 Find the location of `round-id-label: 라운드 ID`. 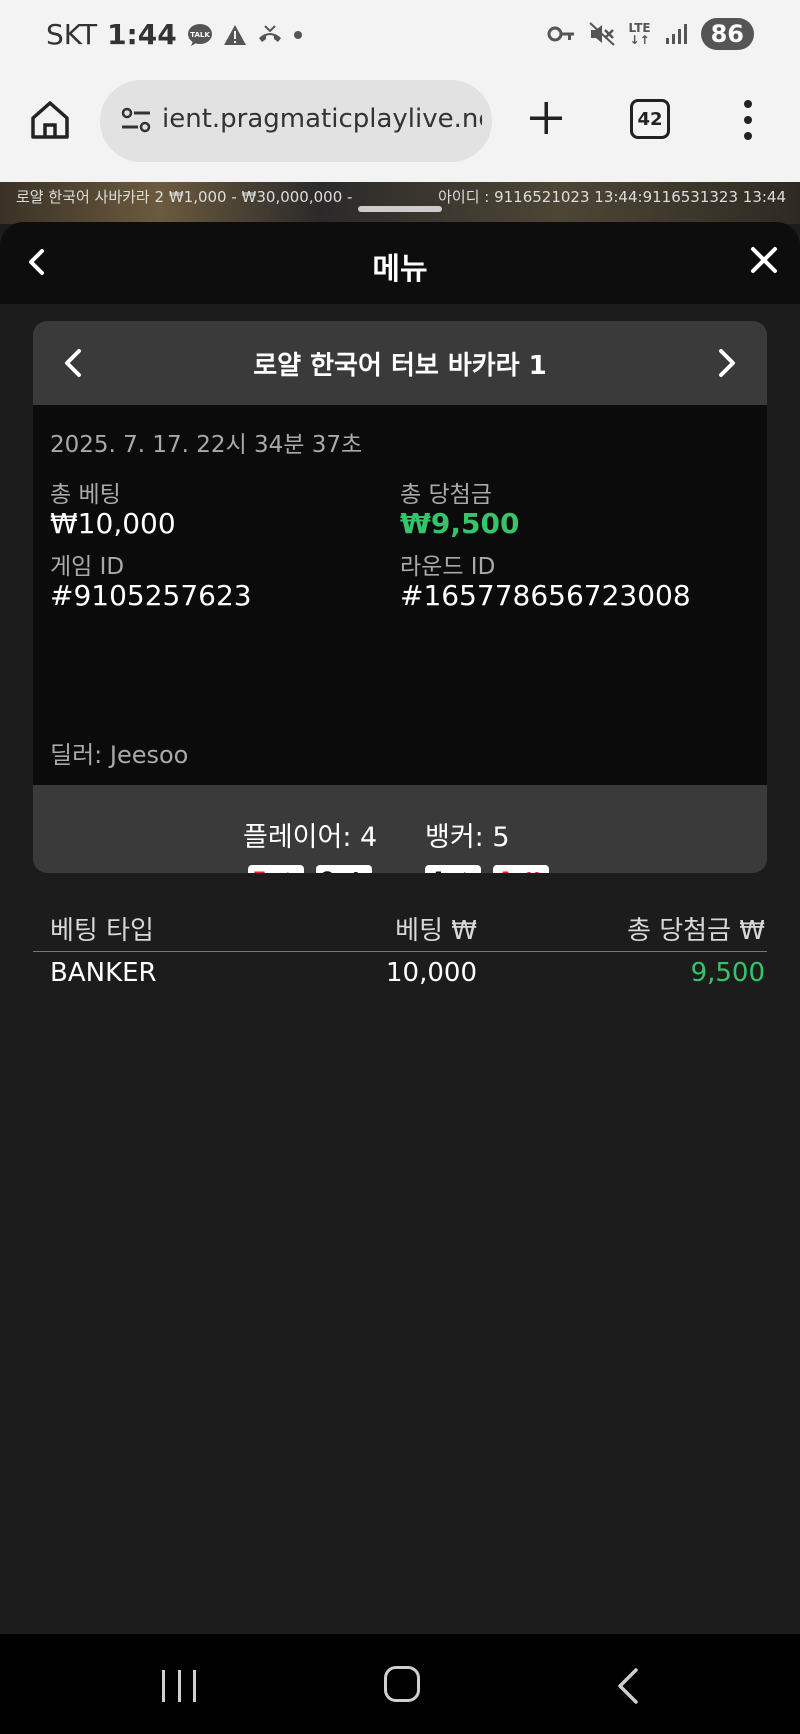

round-id-label: 라운드 ID is located at coordinates (448, 567).